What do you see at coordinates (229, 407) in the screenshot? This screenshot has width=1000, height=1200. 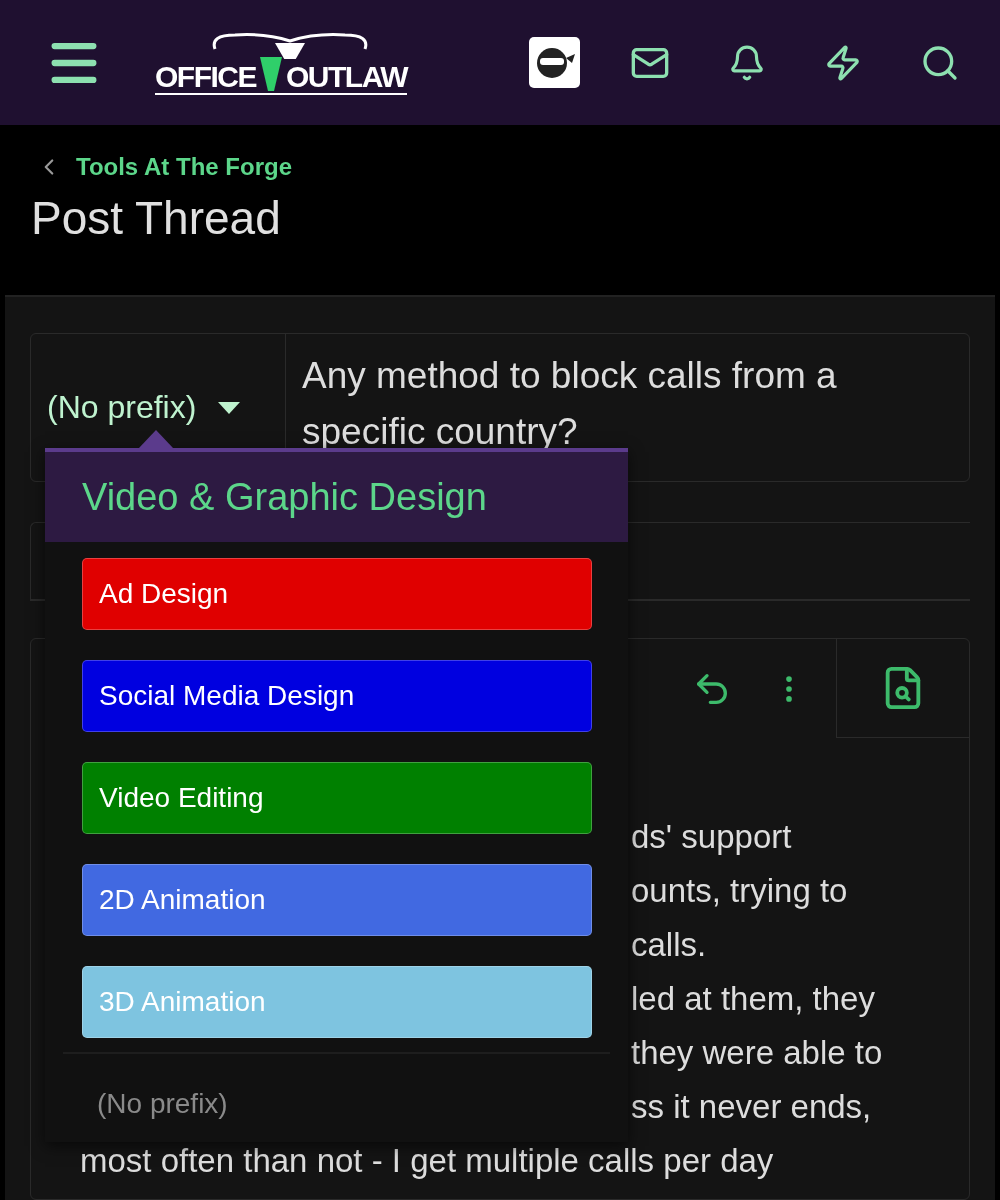 I see `caret-icon` at bounding box center [229, 407].